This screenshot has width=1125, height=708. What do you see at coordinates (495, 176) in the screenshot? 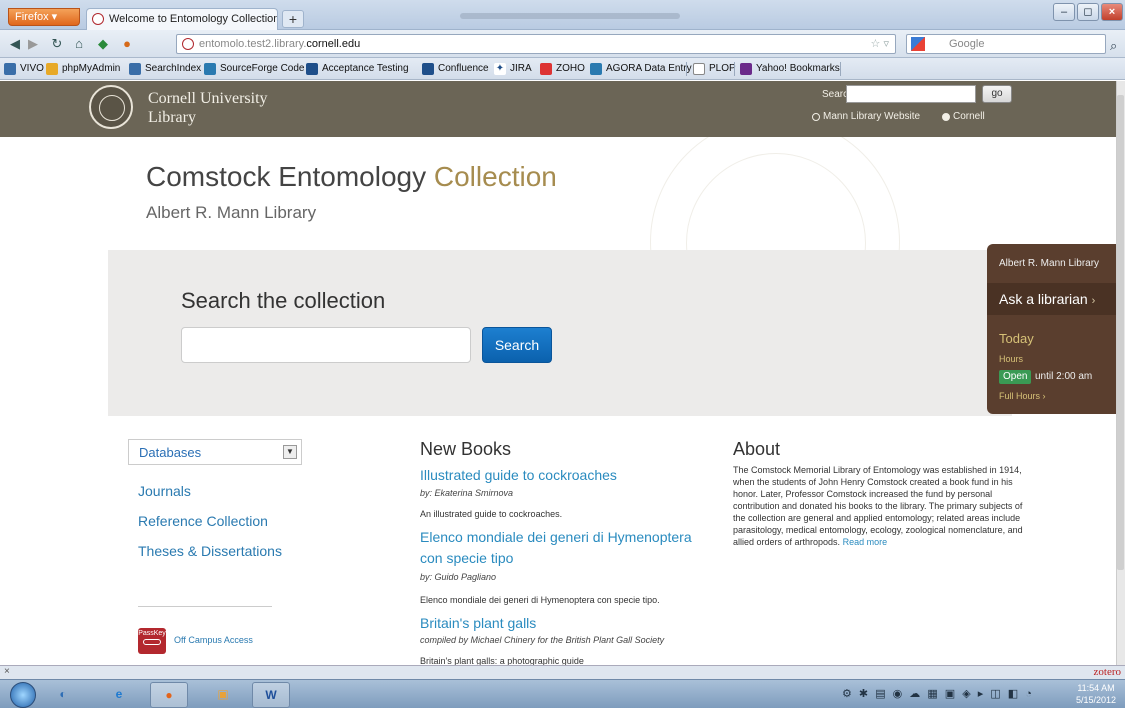
I see `page-title-accent: Collection` at bounding box center [495, 176].